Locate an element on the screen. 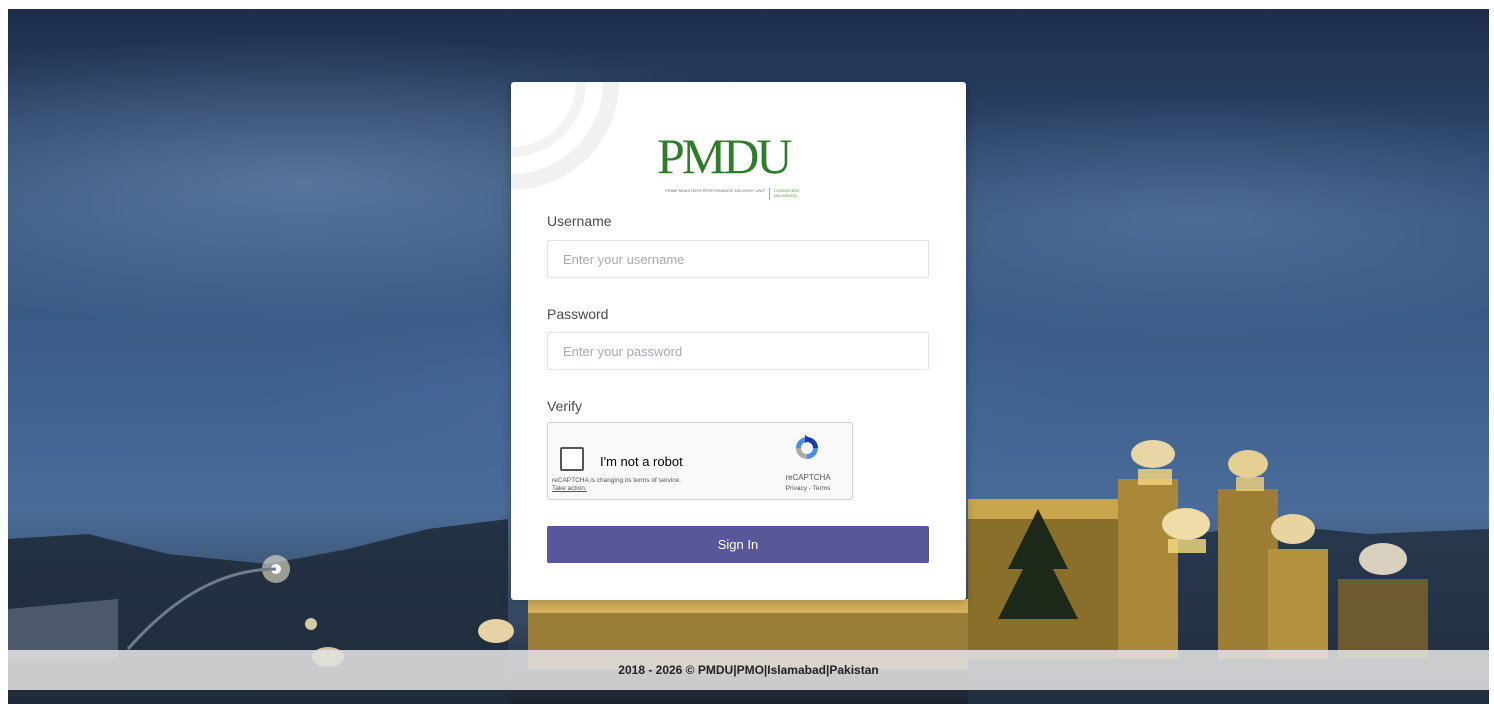 The width and height of the screenshot is (1494, 704). password-input is located at coordinates (738, 351).